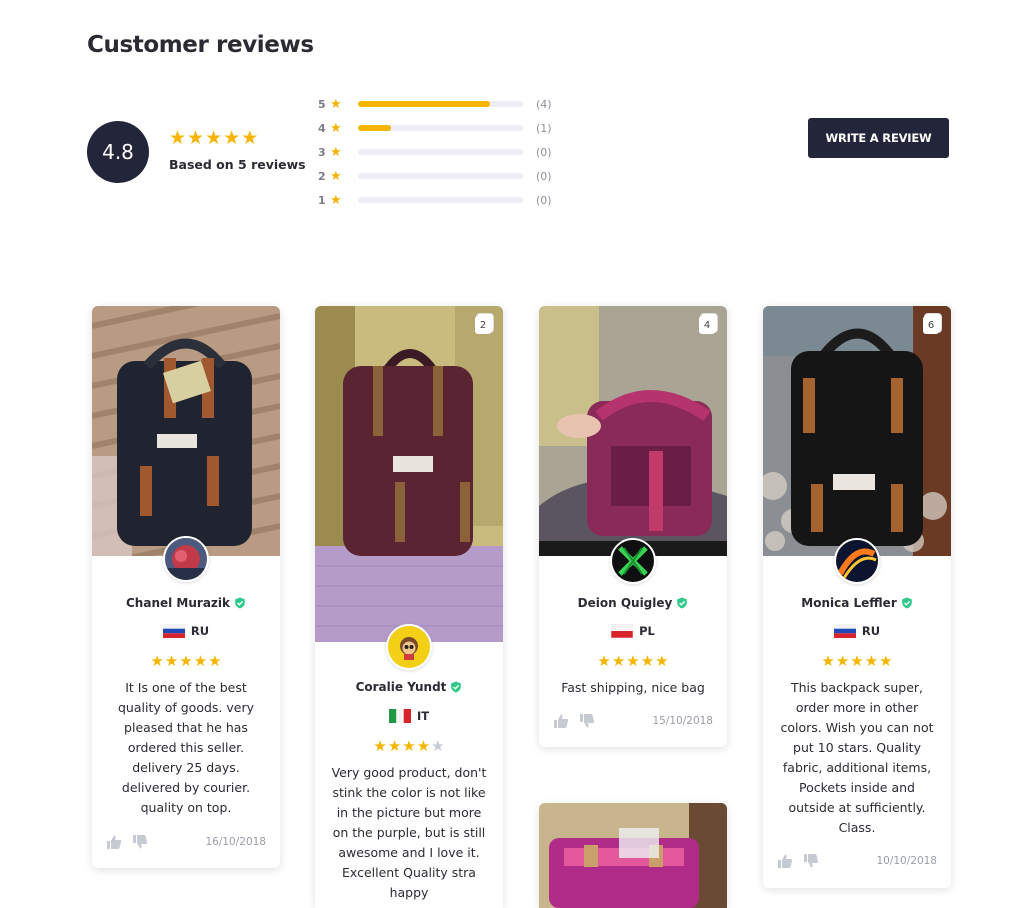  I want to click on distribution-bar-fill, so click(374, 128).